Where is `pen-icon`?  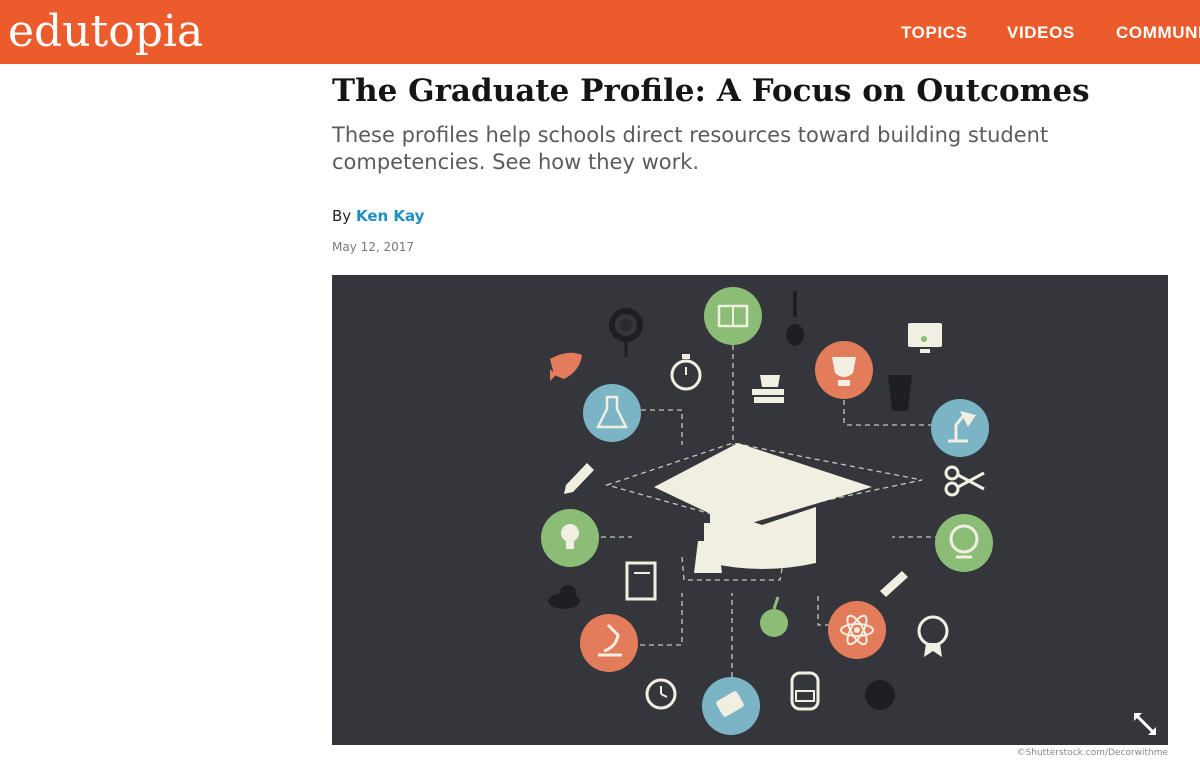
pen-icon is located at coordinates (894, 584).